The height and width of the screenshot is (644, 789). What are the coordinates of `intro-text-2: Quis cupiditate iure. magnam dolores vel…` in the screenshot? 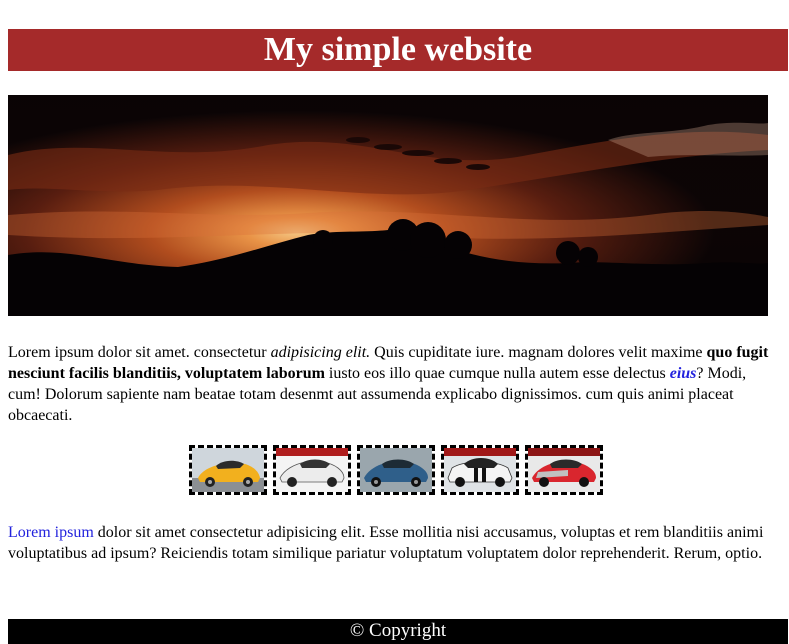 It's located at (538, 352).